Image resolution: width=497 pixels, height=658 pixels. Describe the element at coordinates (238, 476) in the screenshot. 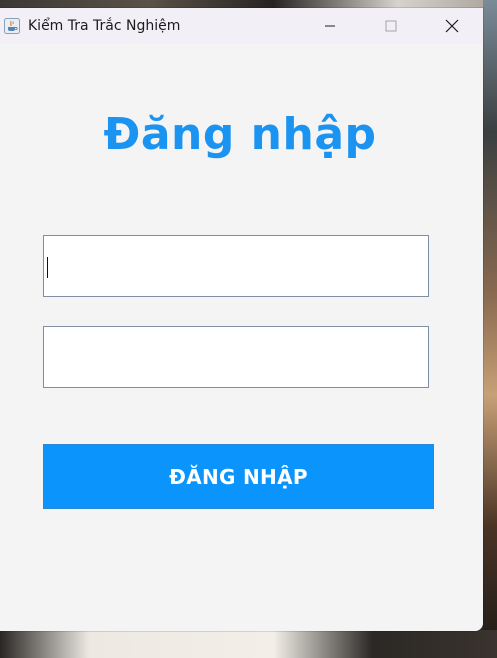

I see `login-button: ĐĂNG NHẬP` at that location.